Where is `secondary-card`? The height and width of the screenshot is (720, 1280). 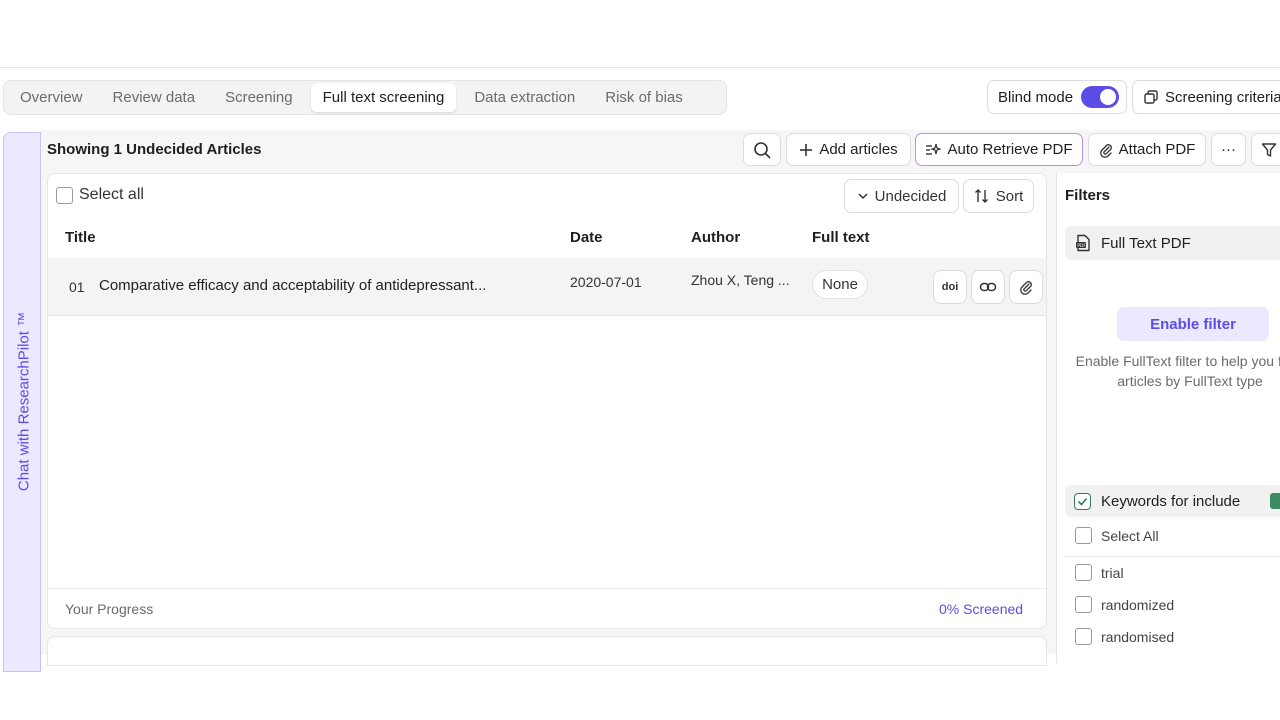 secondary-card is located at coordinates (547, 651).